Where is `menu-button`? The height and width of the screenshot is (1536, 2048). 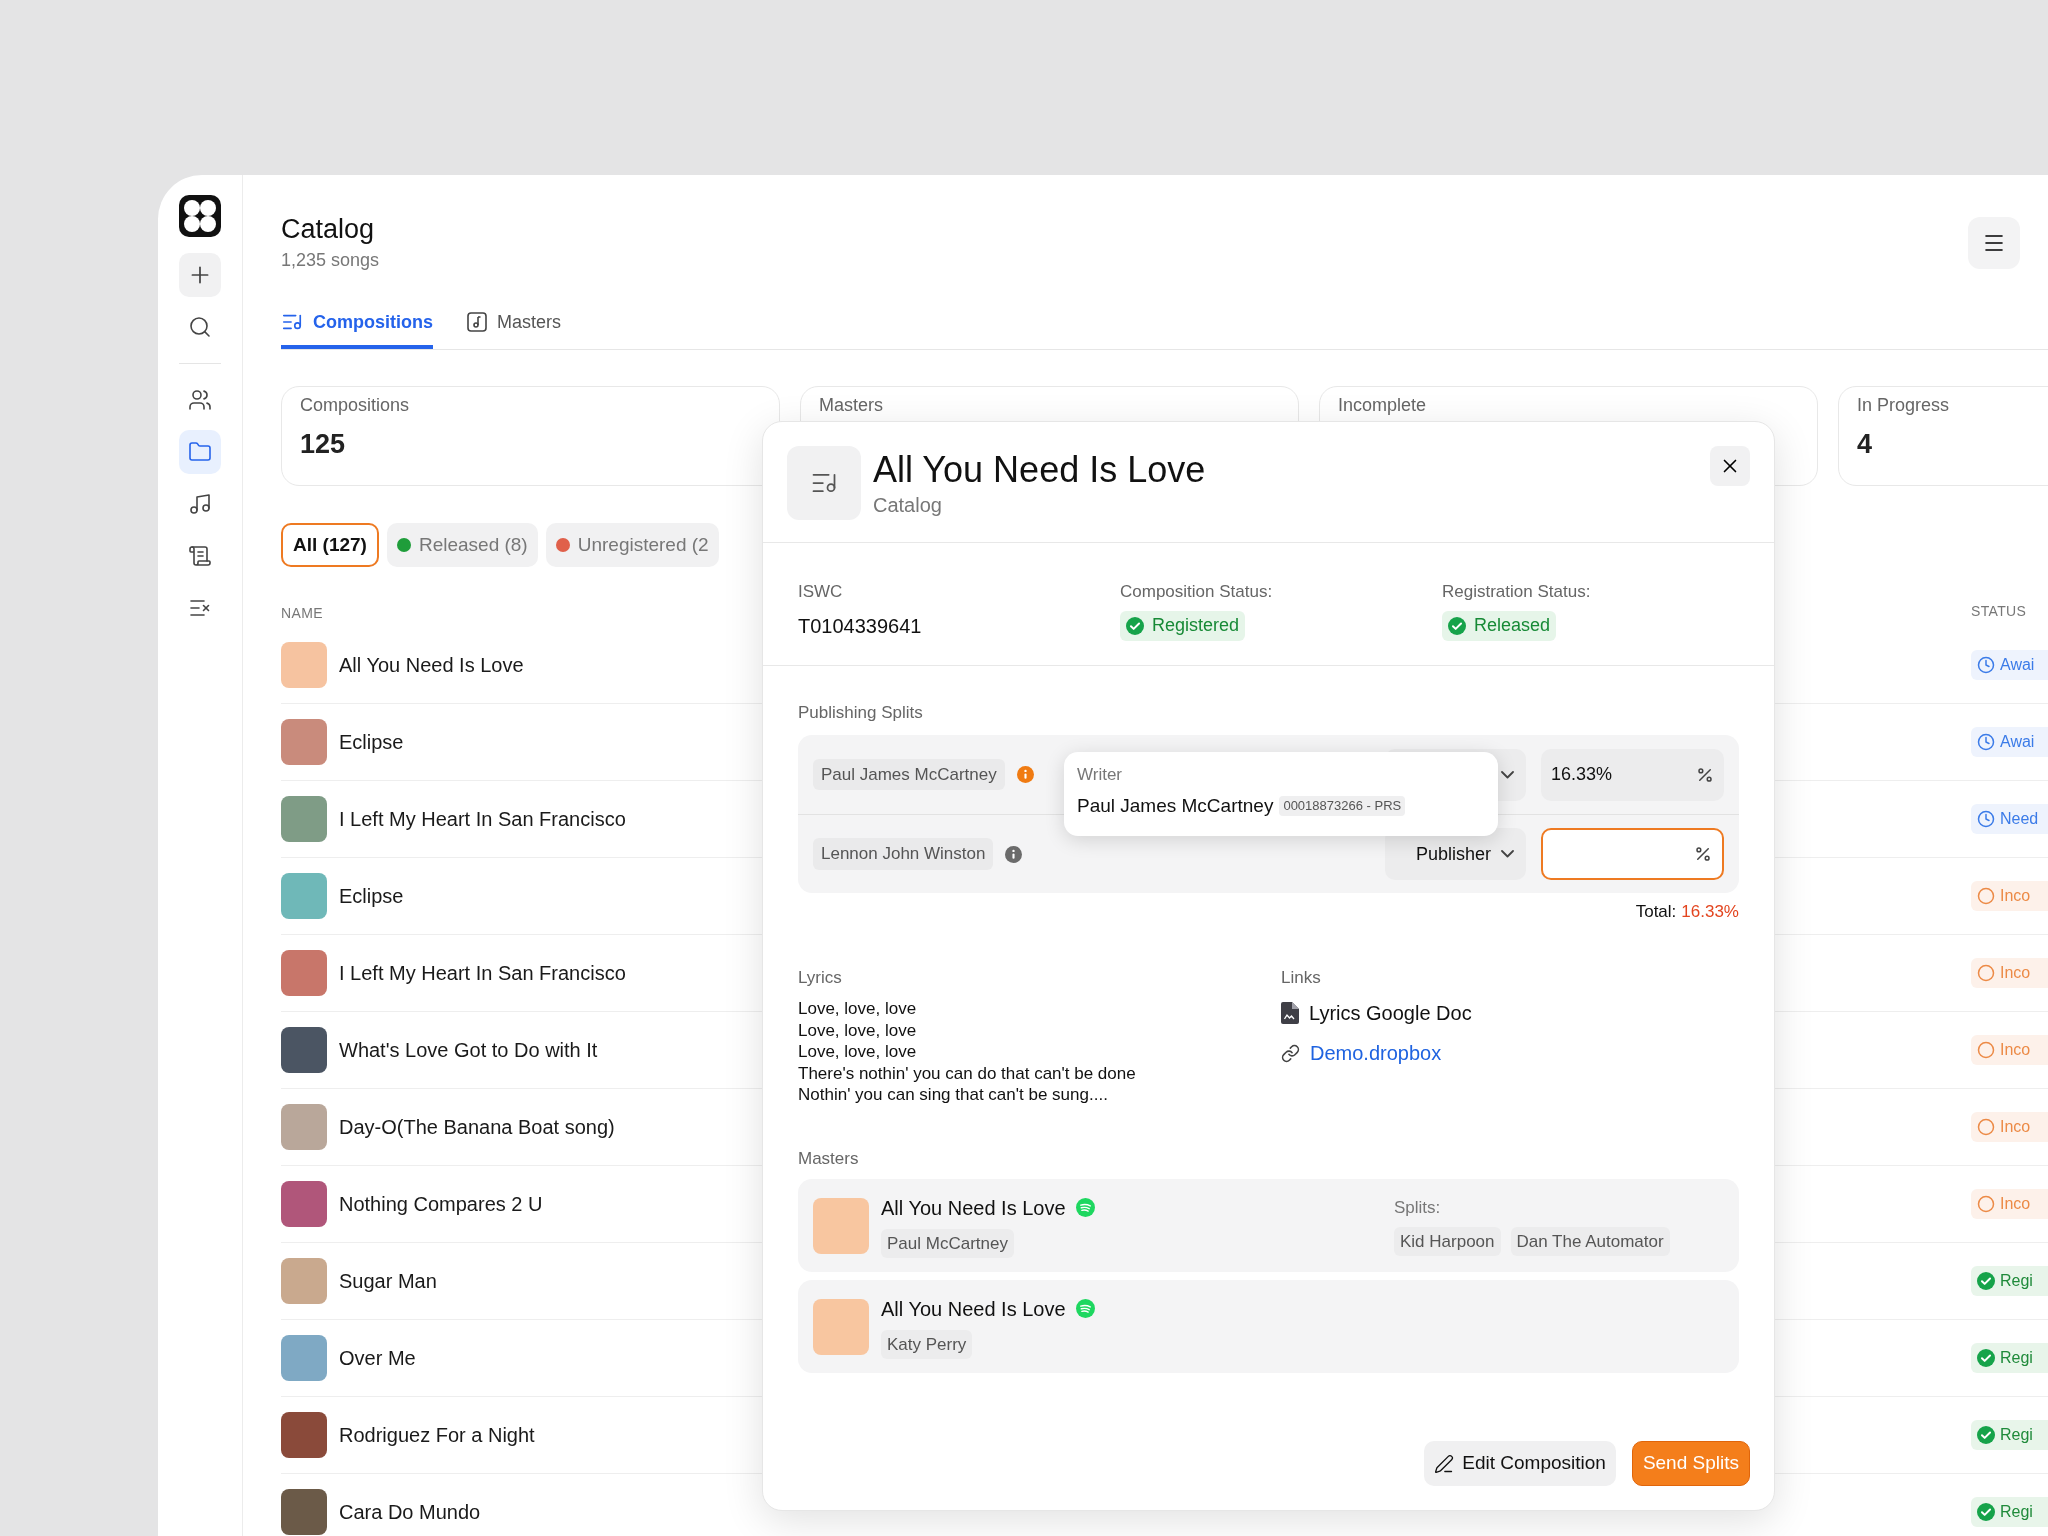
menu-button is located at coordinates (1994, 243).